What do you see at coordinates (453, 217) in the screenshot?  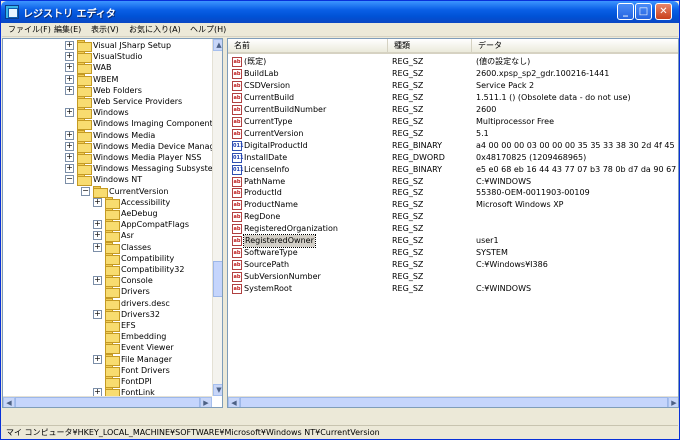 I see `value-row: ab RegDone REG_SZ` at bounding box center [453, 217].